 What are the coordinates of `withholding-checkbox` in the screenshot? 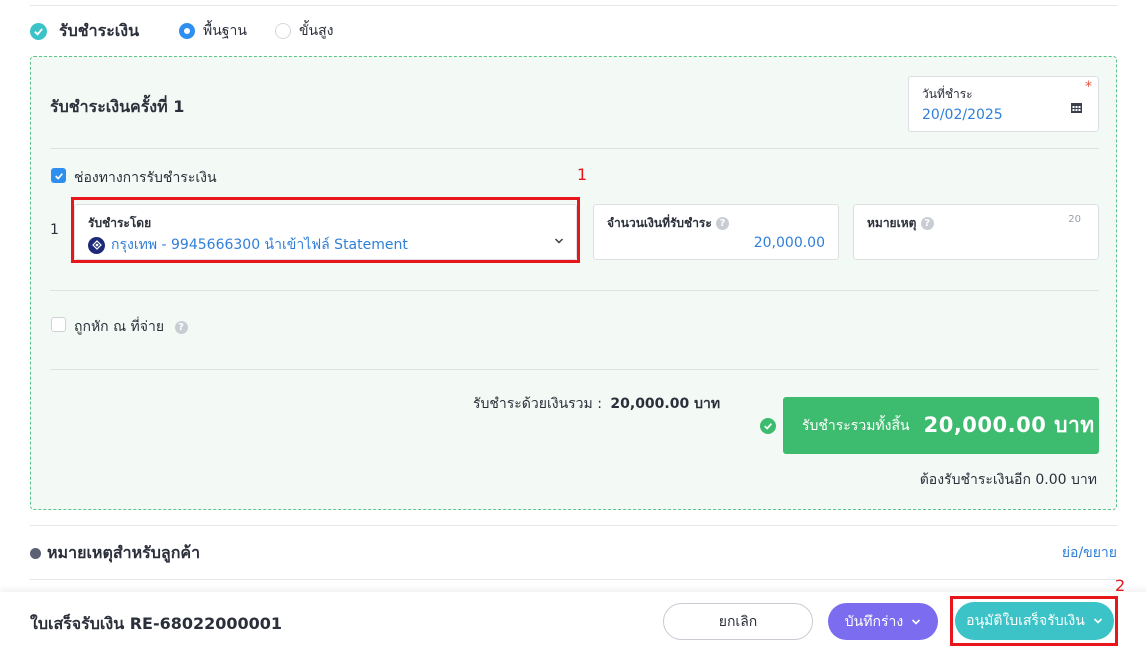 It's located at (58, 324).